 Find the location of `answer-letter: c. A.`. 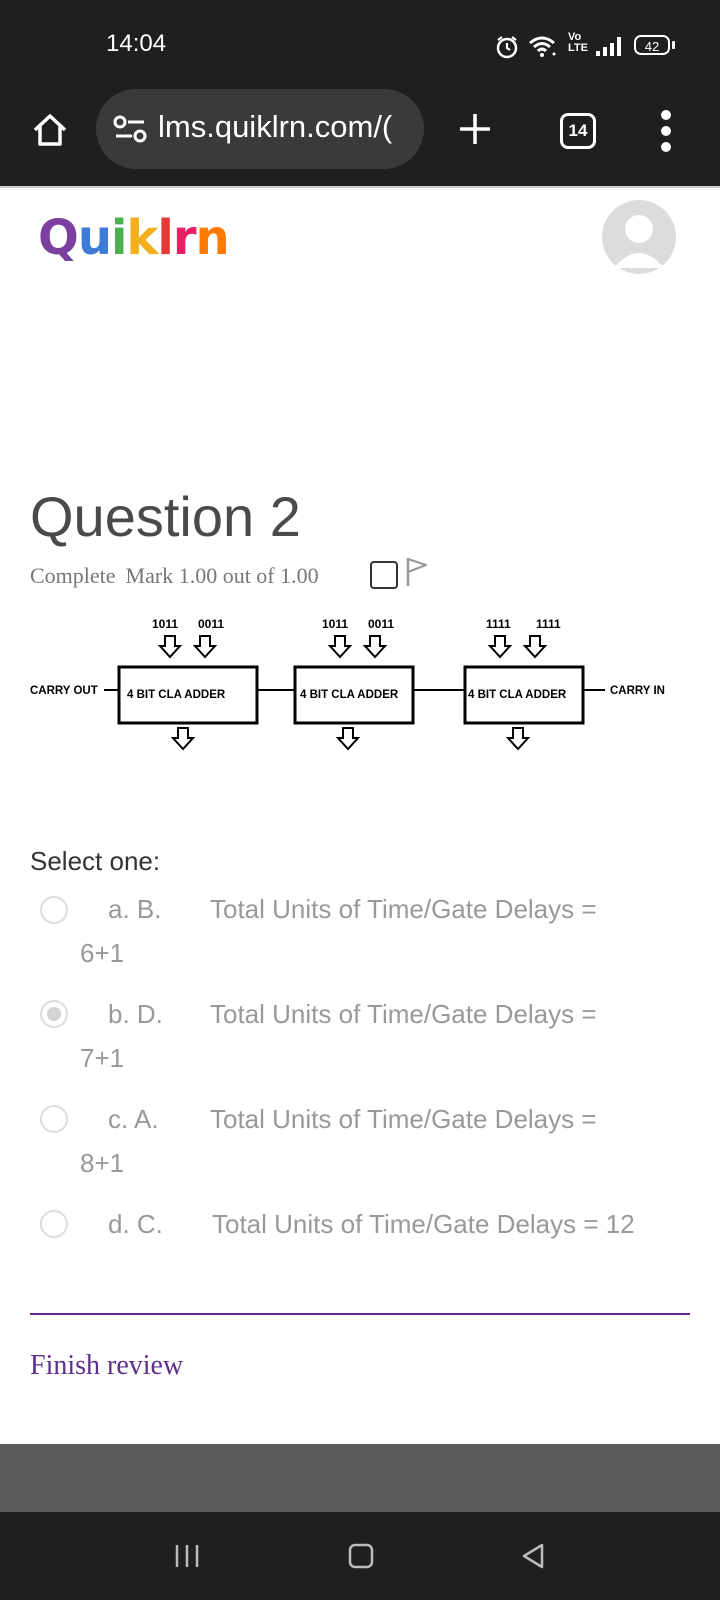

answer-letter: c. A. is located at coordinates (133, 1119).